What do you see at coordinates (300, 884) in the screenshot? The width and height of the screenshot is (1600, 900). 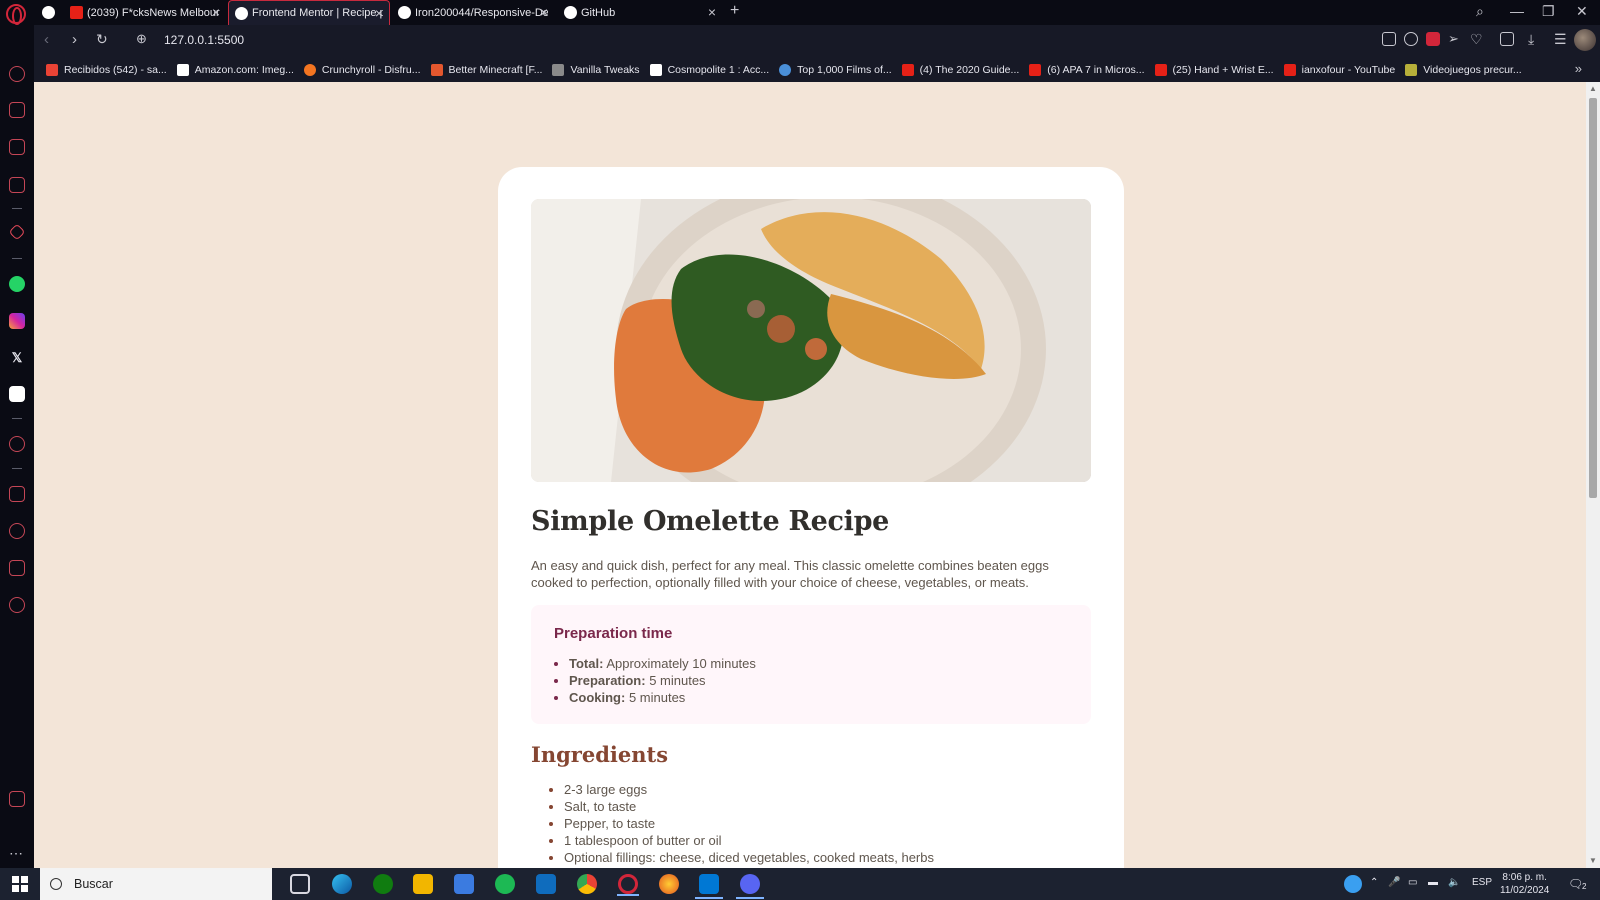 I see `task-view-icon` at bounding box center [300, 884].